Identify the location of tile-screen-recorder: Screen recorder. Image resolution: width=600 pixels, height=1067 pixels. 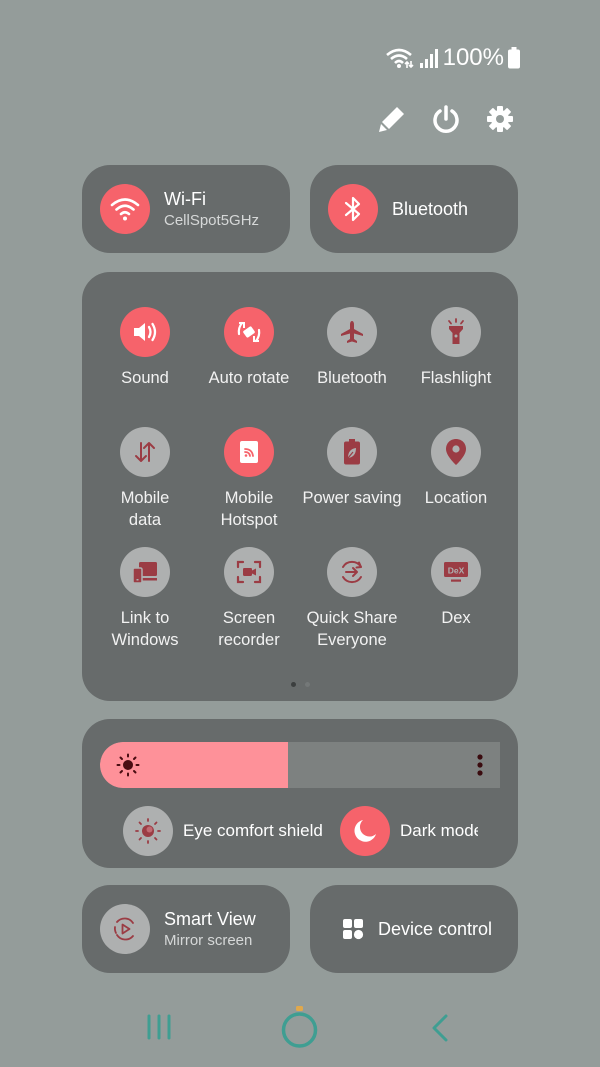
(249, 599).